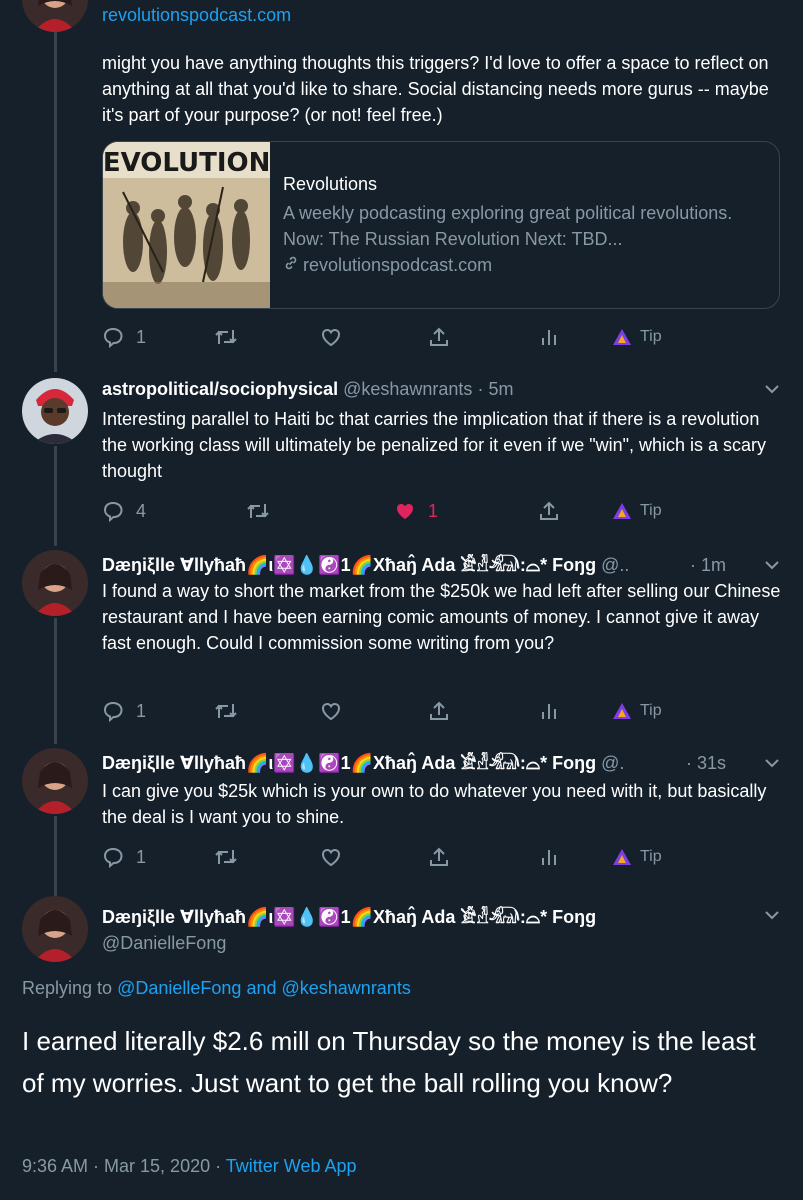  Describe the element at coordinates (442, 15) in the screenshot. I see `link-domain: revolutionspodcast.com` at that location.